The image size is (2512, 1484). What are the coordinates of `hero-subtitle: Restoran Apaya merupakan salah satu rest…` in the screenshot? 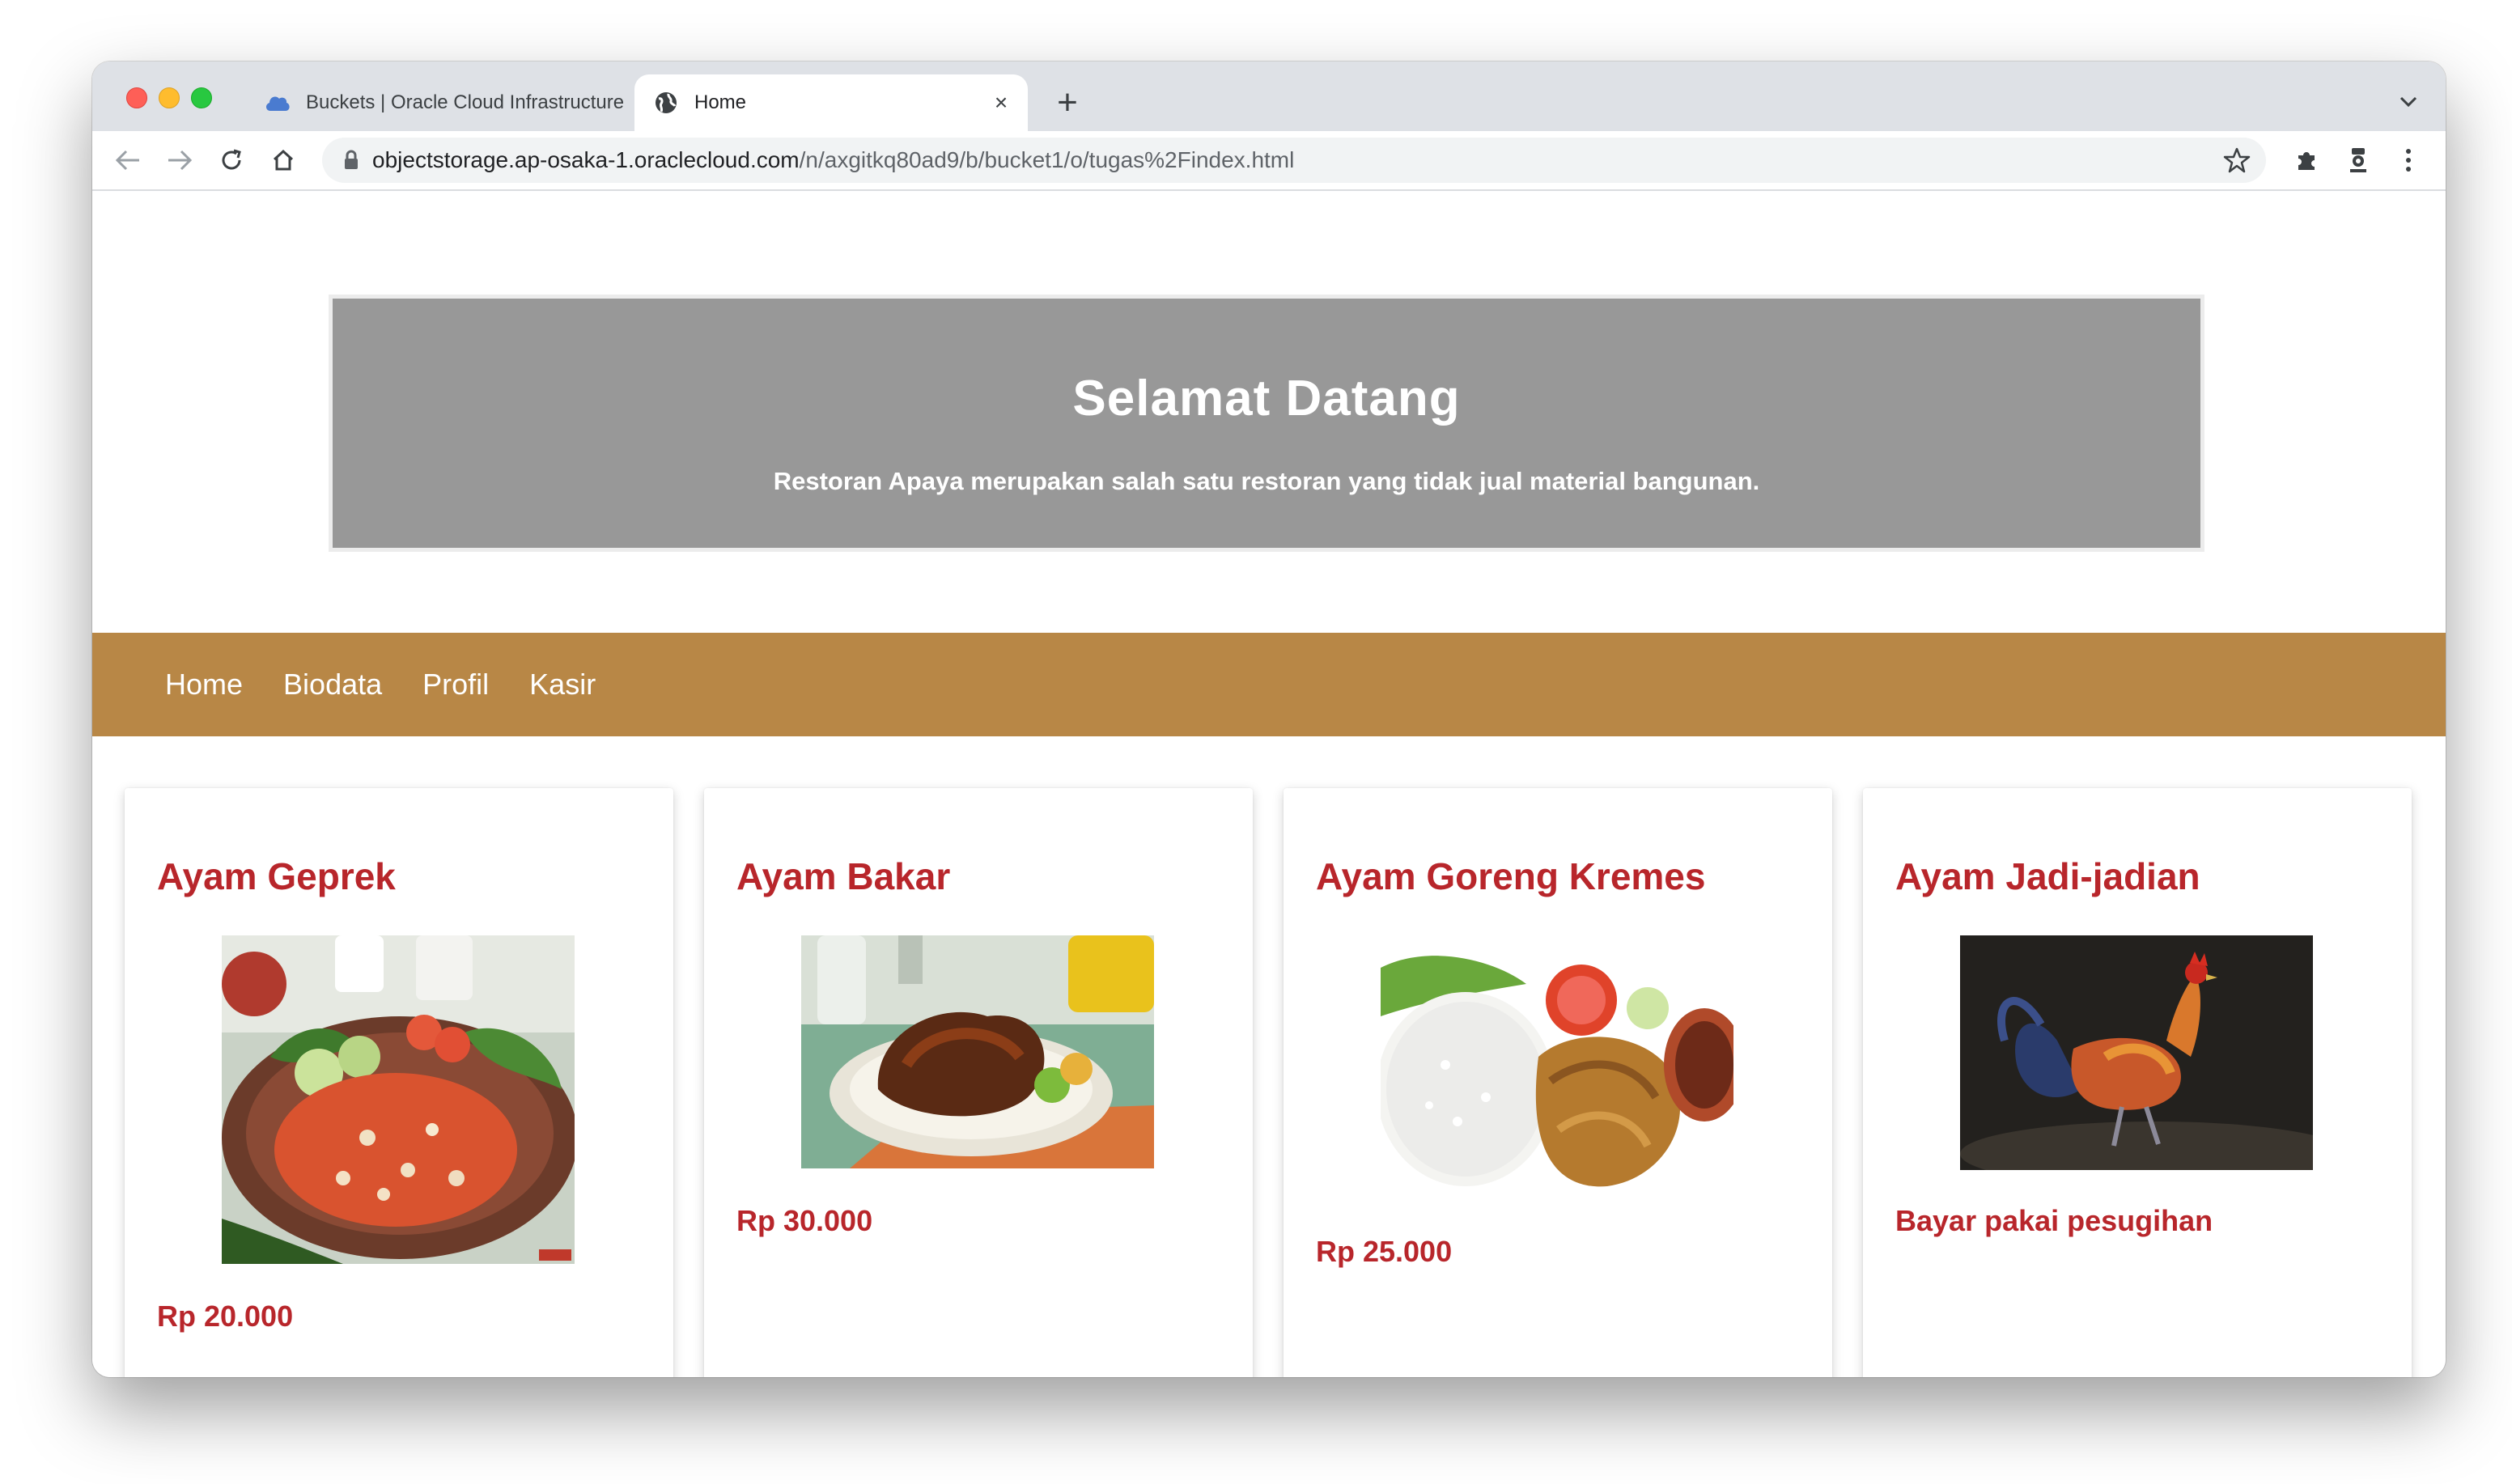 It's located at (1266, 481).